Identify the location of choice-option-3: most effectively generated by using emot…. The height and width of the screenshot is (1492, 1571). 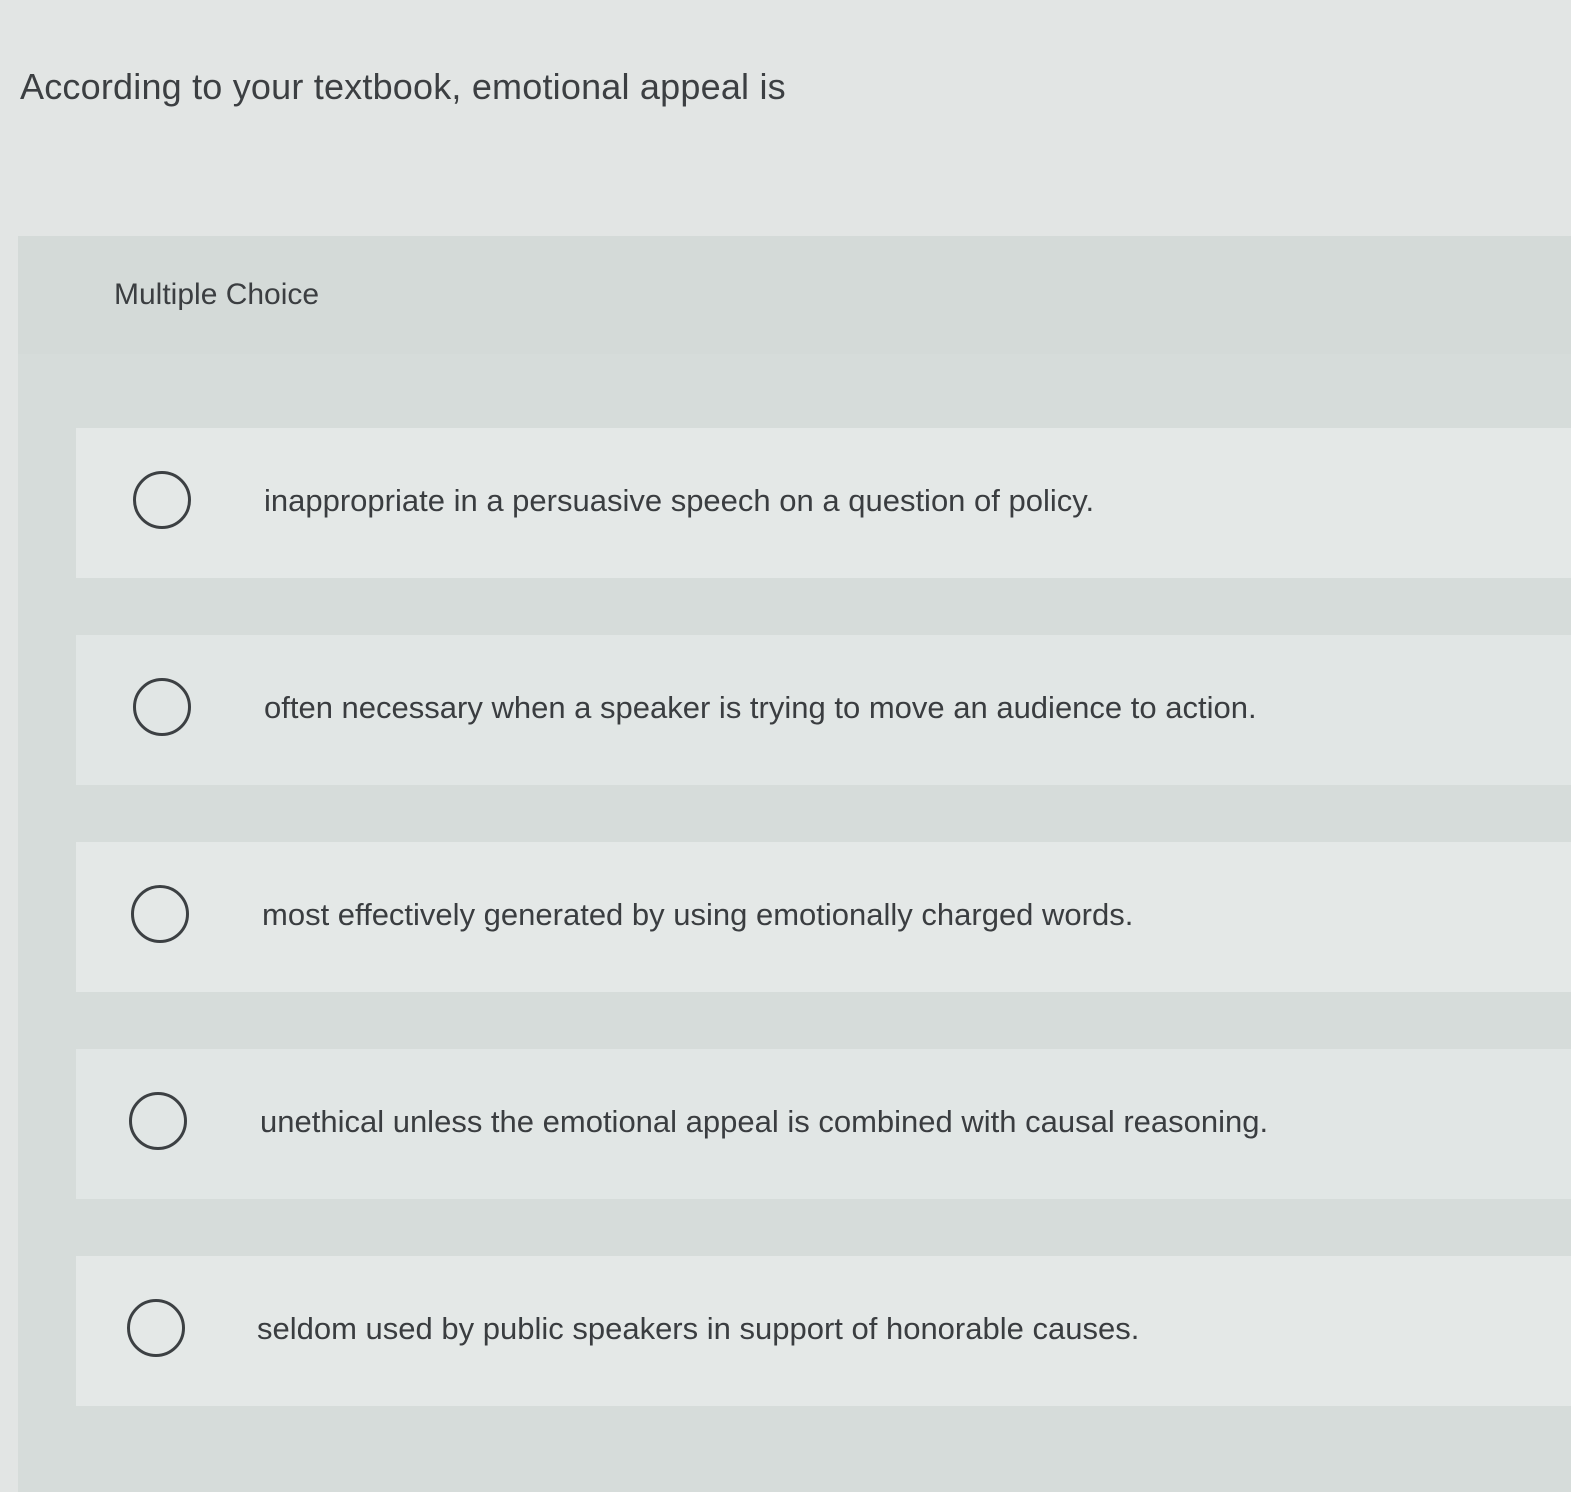
(823, 917).